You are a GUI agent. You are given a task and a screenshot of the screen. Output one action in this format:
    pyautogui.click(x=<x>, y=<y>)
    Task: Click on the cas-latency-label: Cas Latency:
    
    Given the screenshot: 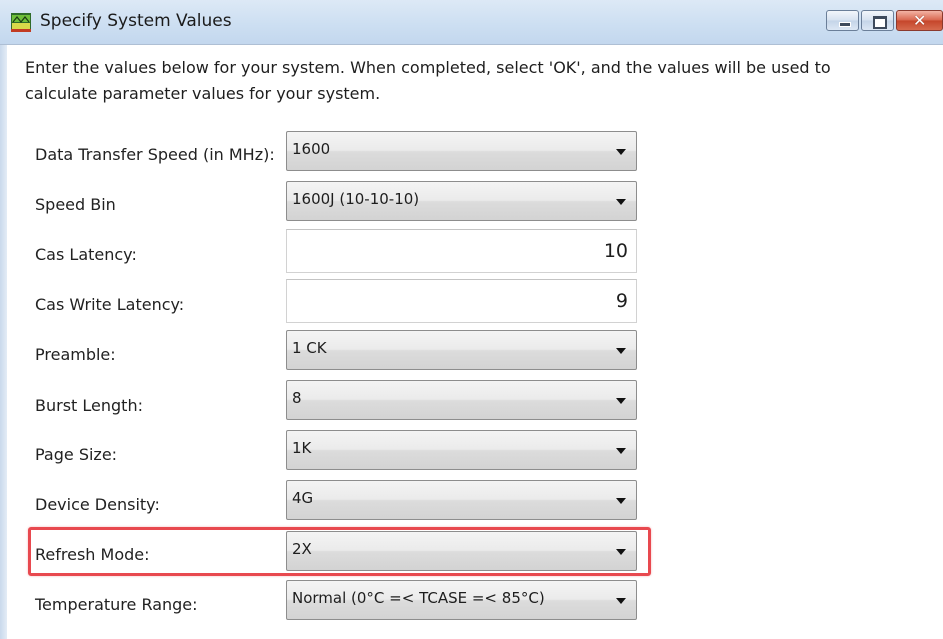 What is the action you would take?
    pyautogui.click(x=86, y=254)
    